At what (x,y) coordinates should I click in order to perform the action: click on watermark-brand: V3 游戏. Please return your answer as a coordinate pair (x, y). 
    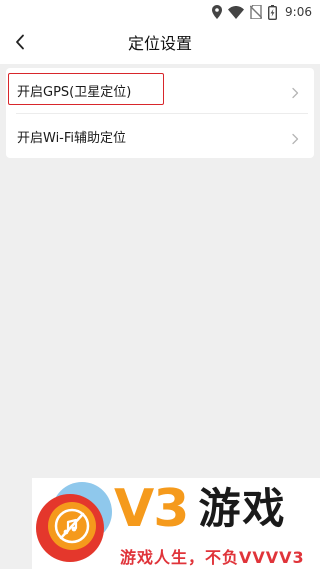
    Looking at the image, I should click on (200, 509).